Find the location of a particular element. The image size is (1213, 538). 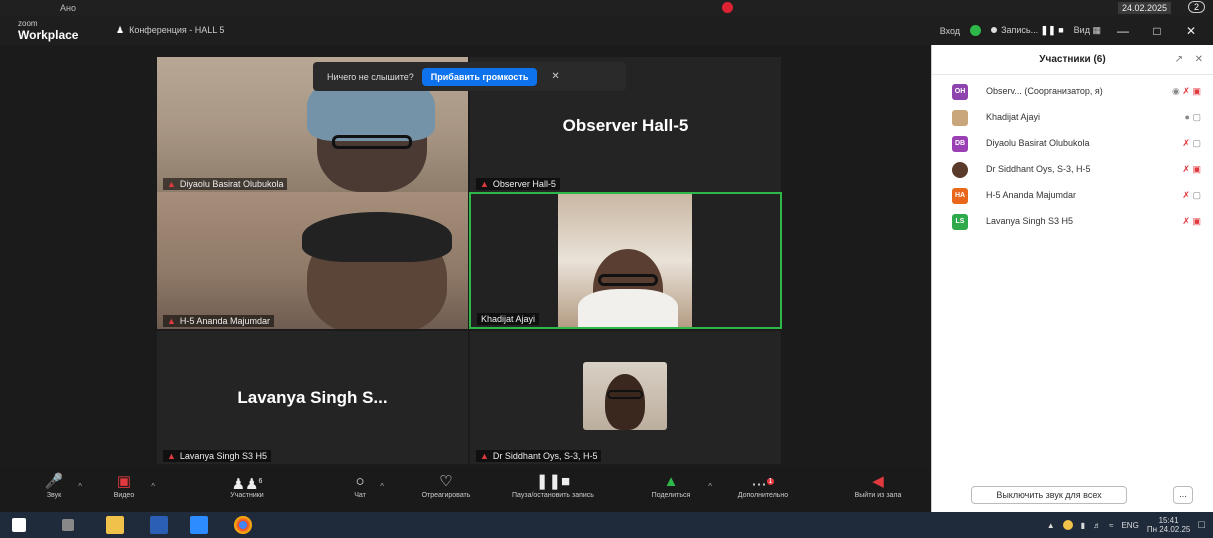

participants-button: ♟♟6 Участники is located at coordinates (247, 485).